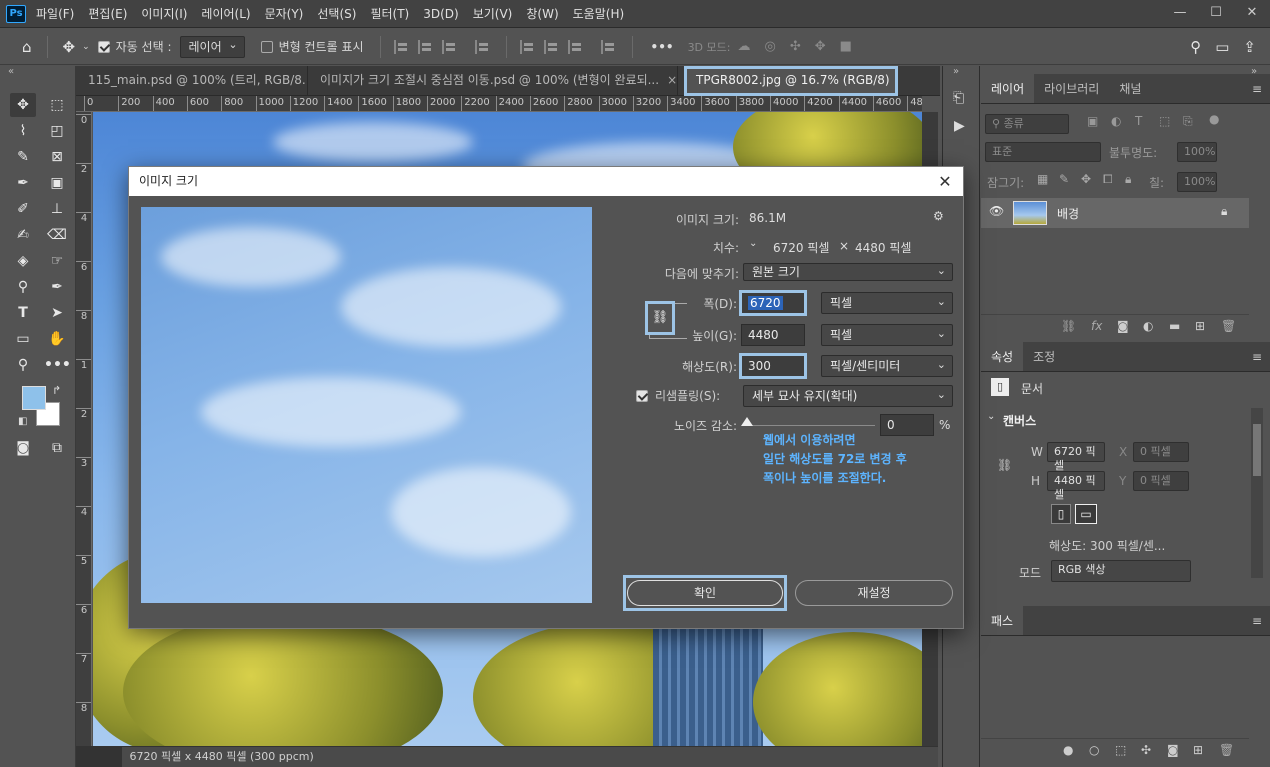 The height and width of the screenshot is (767, 1270). I want to click on crop-tool-icon: ⊠, so click(57, 157).